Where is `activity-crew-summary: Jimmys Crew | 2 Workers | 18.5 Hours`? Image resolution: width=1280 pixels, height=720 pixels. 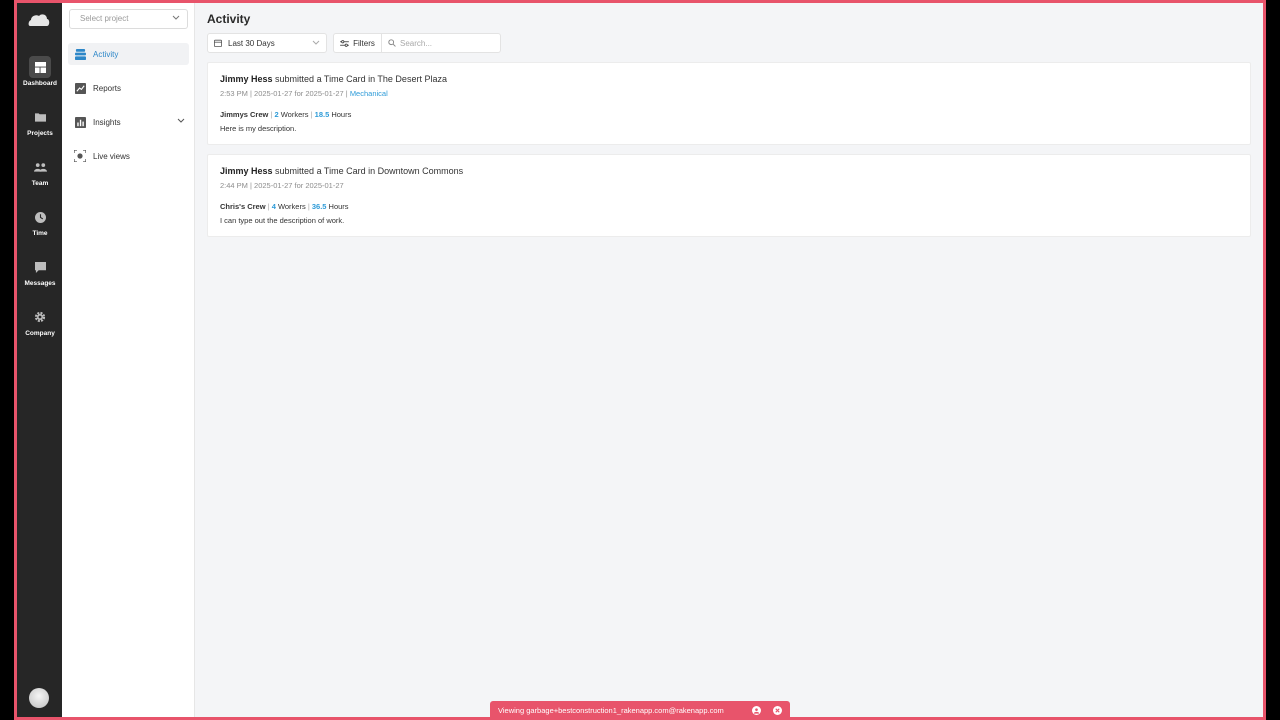
activity-crew-summary: Jimmys Crew | 2 Workers | 18.5 Hours is located at coordinates (286, 114).